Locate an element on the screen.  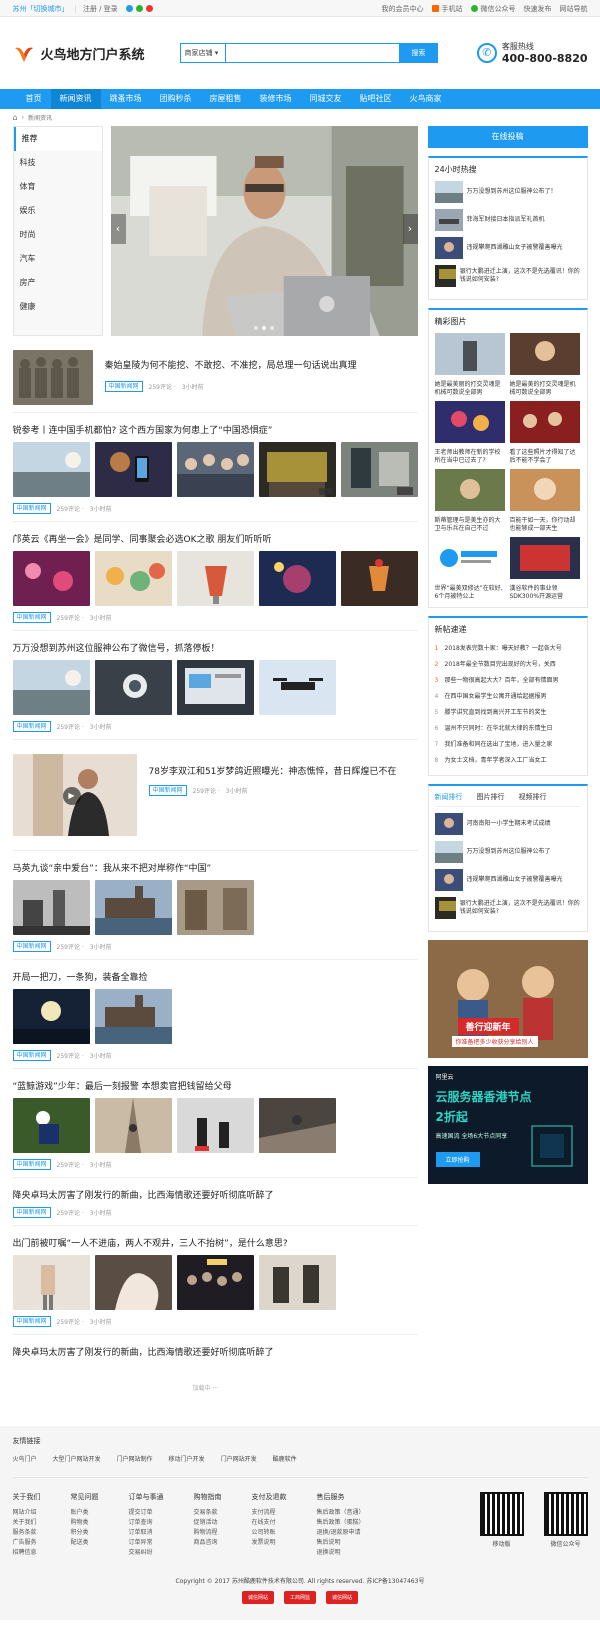
picture-item: 看了这些照片才得知了达后不能不学会了 is located at coordinates (545, 433).